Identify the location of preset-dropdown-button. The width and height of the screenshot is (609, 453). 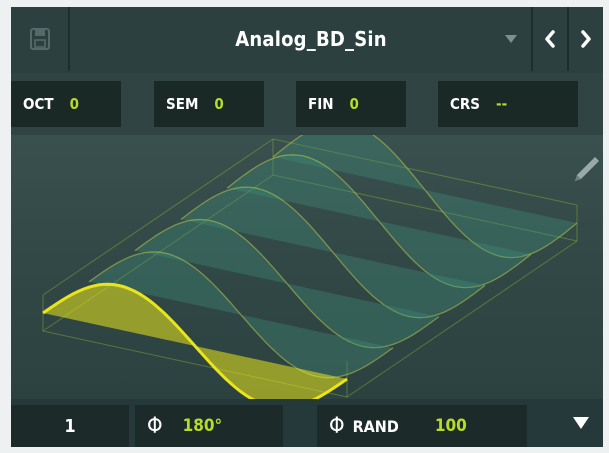
(511, 39).